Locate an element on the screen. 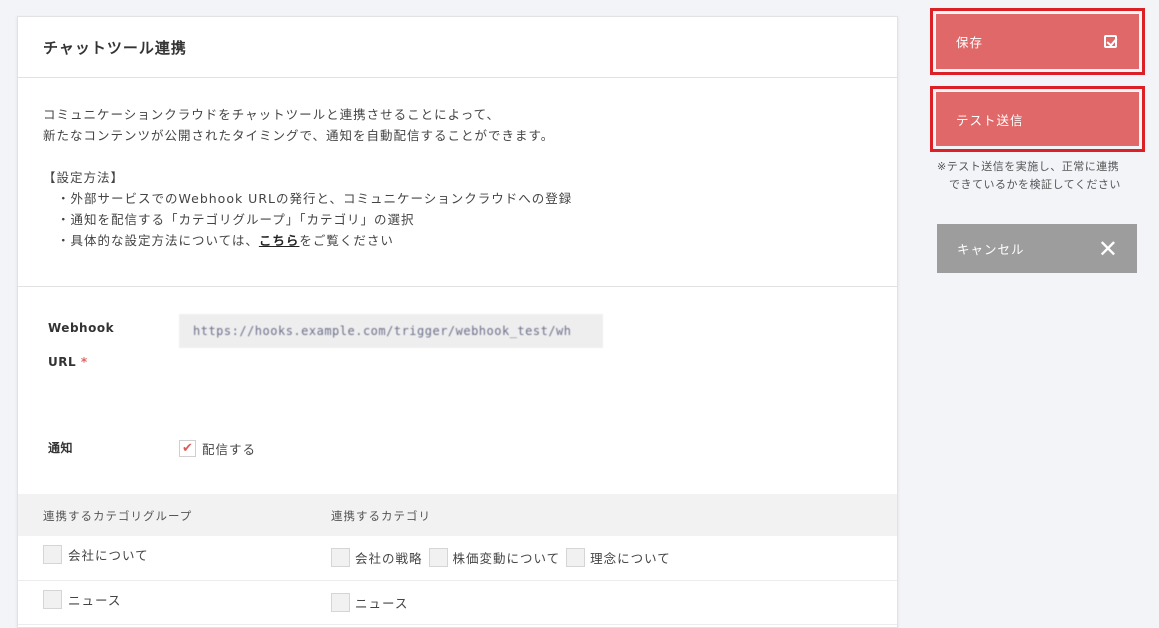 This screenshot has width=1159, height=628. table-row: ニュース ニュース is located at coordinates (457, 602).